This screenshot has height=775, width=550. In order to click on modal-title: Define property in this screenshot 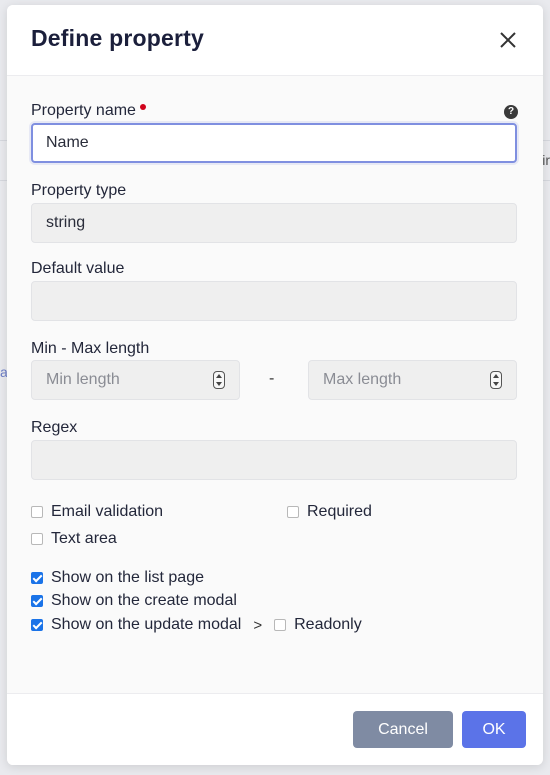, I will do `click(117, 38)`.